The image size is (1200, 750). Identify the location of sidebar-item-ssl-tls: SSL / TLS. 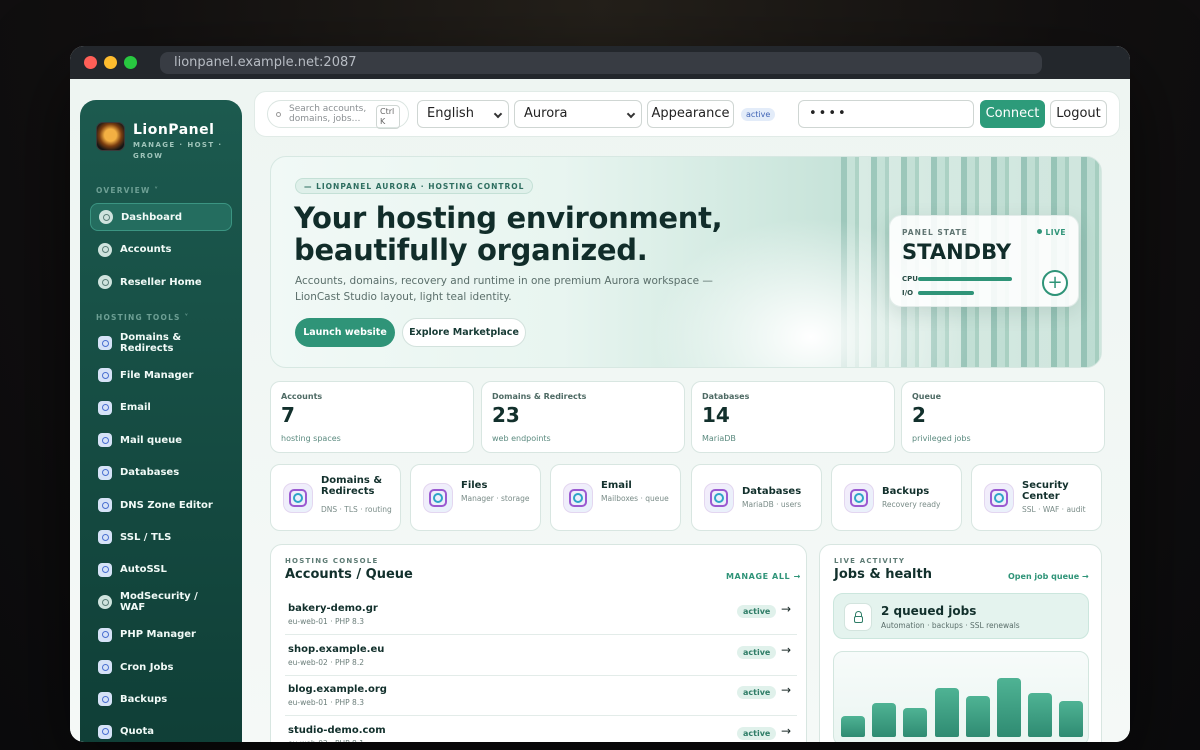
(161, 537).